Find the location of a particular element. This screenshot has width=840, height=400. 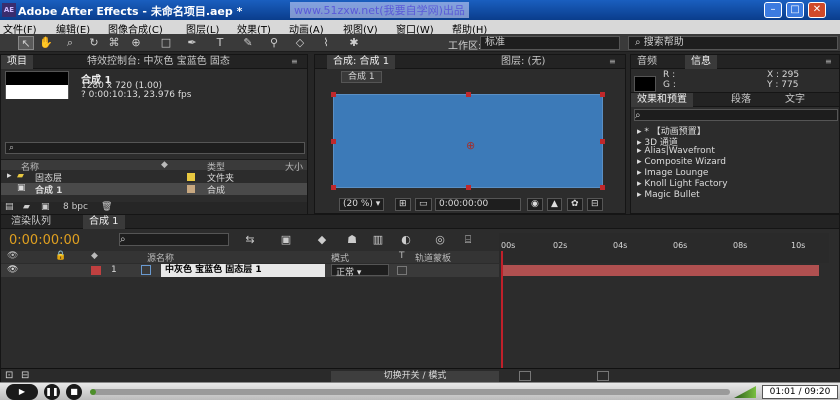

workspace-value: 标准 is located at coordinates (495, 42).